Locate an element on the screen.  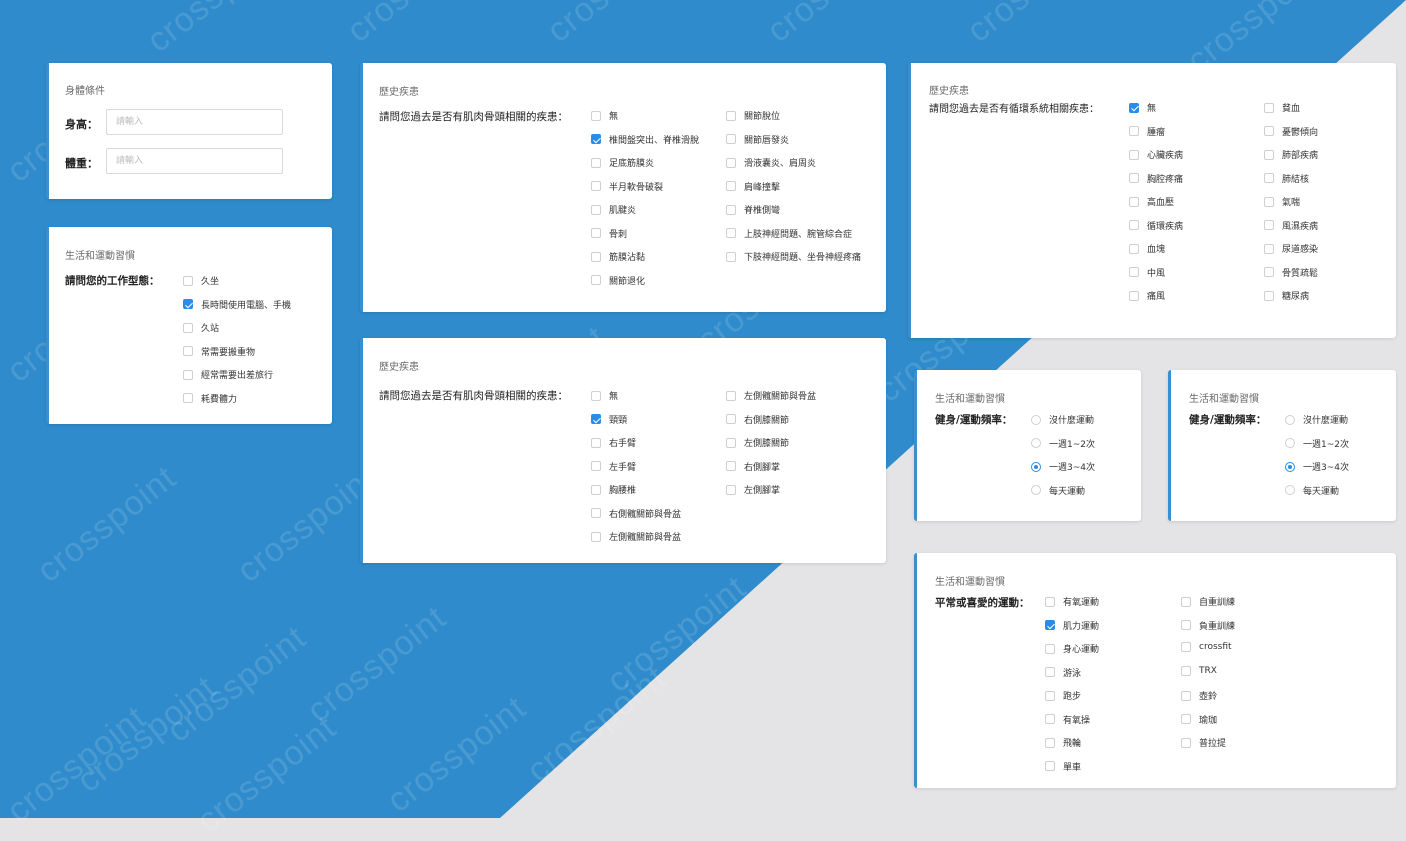
checkbox-option: 經常需要出差旅行 is located at coordinates (228, 374).